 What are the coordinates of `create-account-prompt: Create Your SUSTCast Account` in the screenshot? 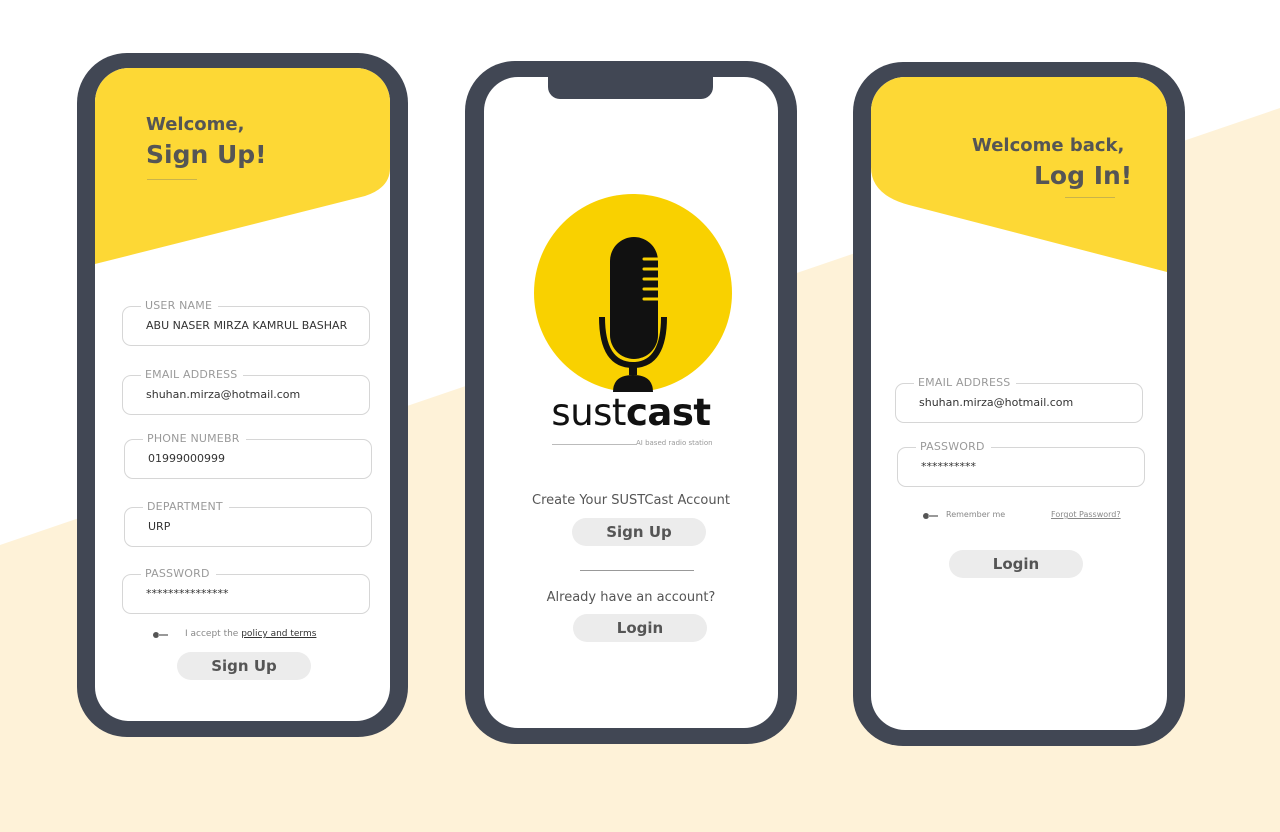 It's located at (631, 500).